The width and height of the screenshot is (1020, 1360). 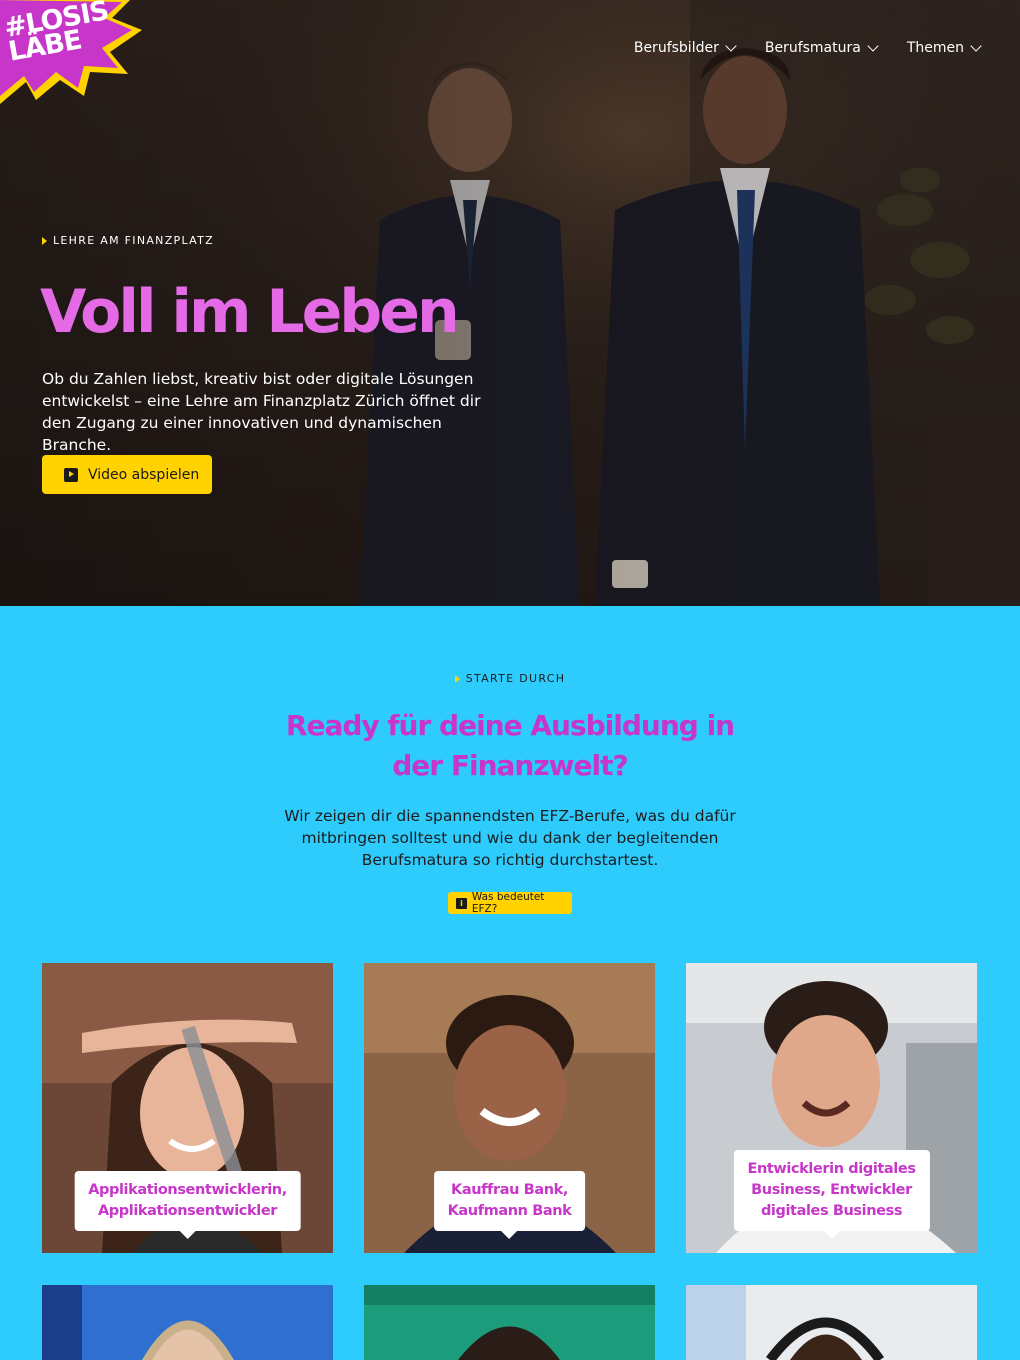 I want to click on nav-item-berufsmatura: Berufsmatura, so click(x=821, y=48).